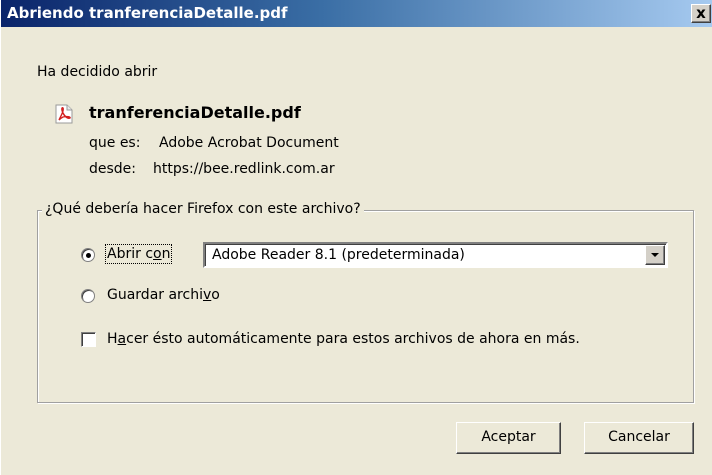 Image resolution: width=712 pixels, height=475 pixels. What do you see at coordinates (157, 254) in the screenshot?
I see `open-with-access-key: o` at bounding box center [157, 254].